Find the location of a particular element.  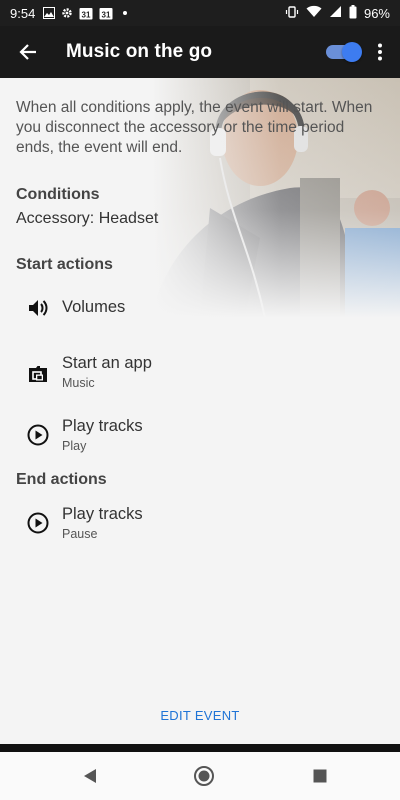

calendar-day-1: 31 is located at coordinates (86, 14).